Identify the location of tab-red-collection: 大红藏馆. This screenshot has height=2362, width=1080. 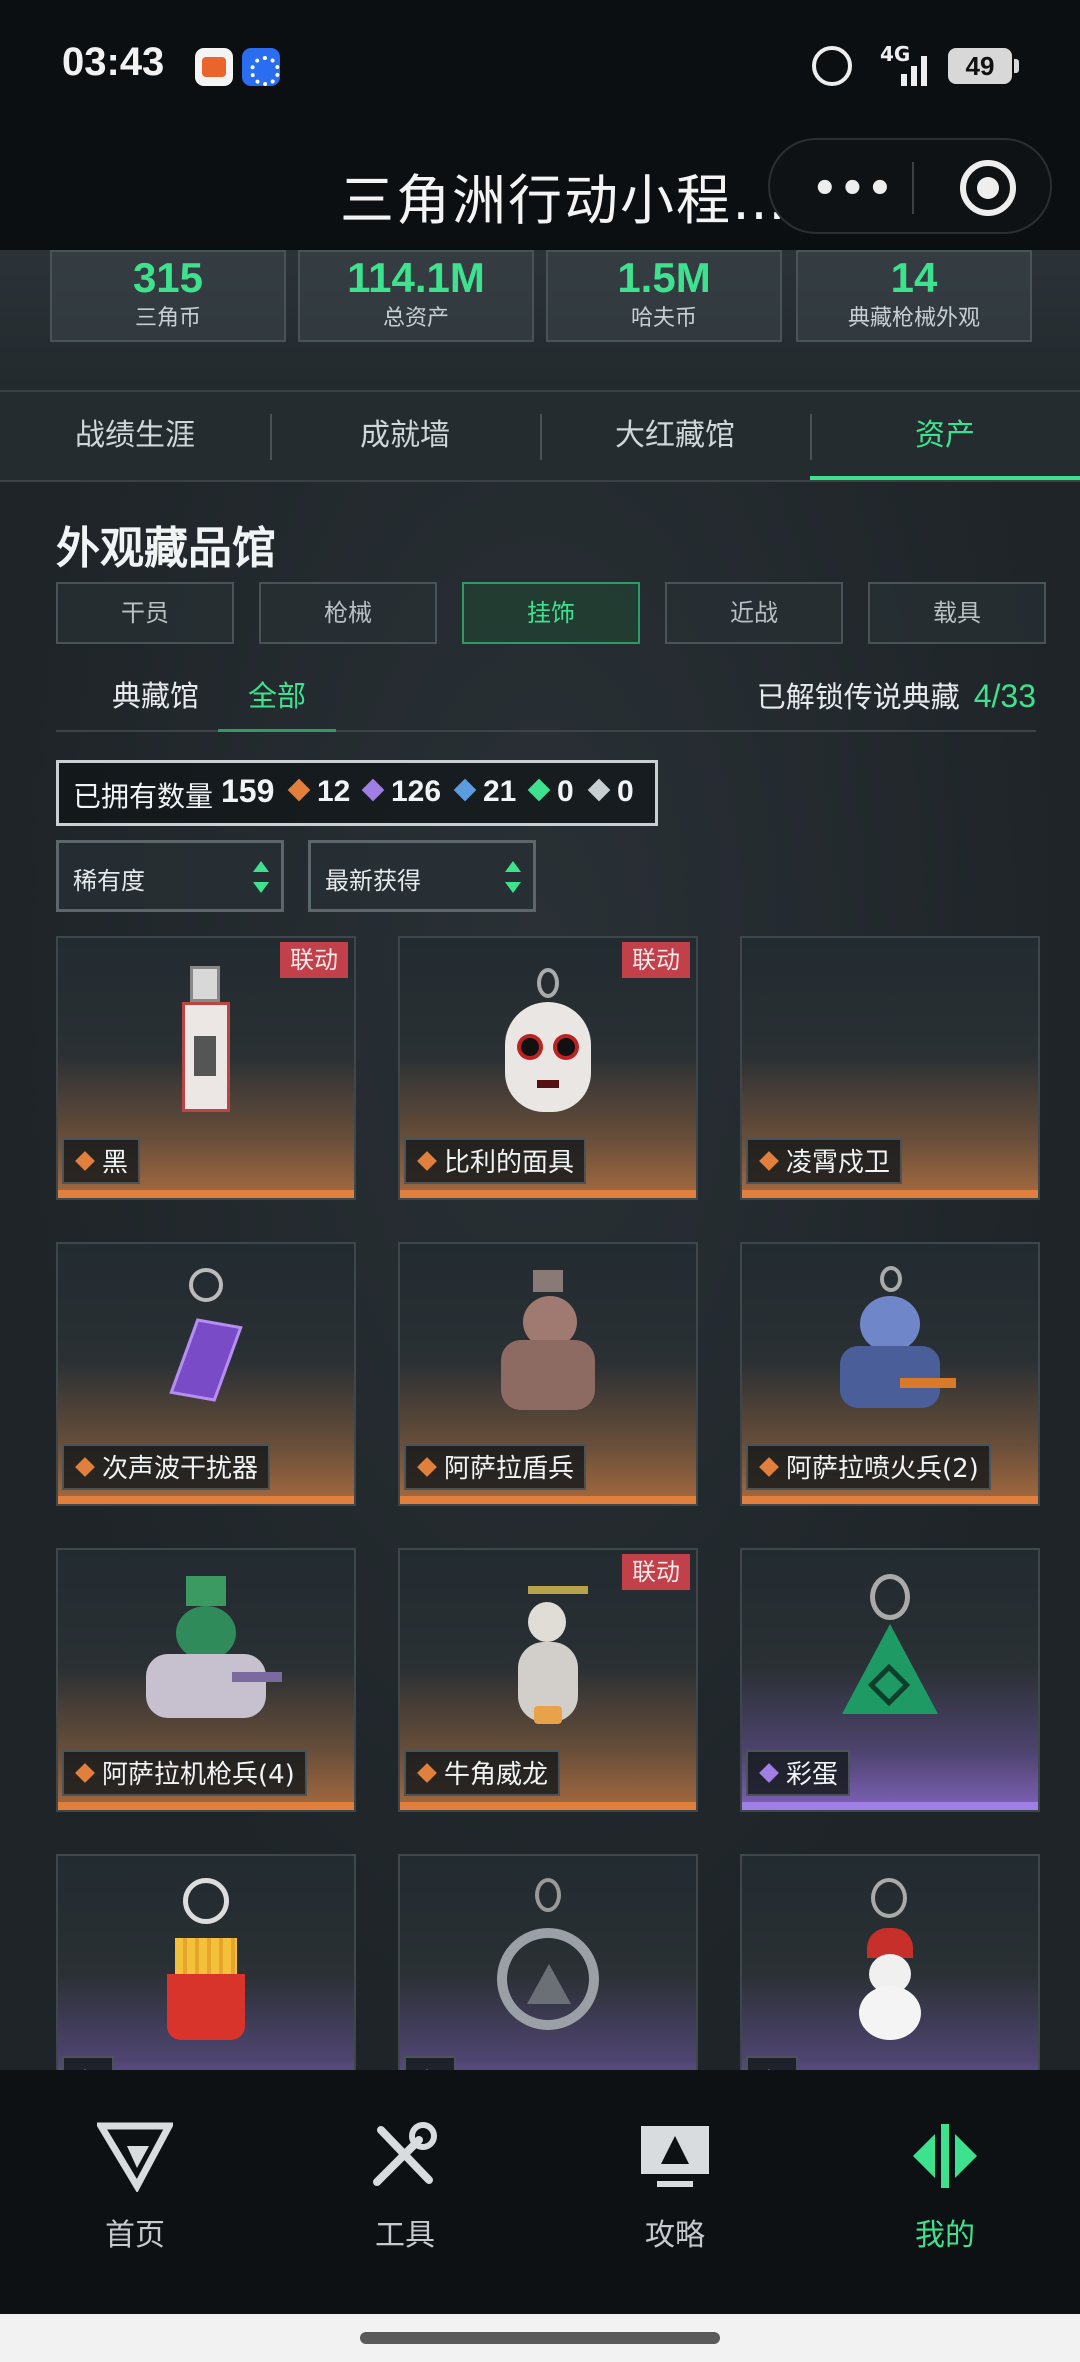
(675, 436).